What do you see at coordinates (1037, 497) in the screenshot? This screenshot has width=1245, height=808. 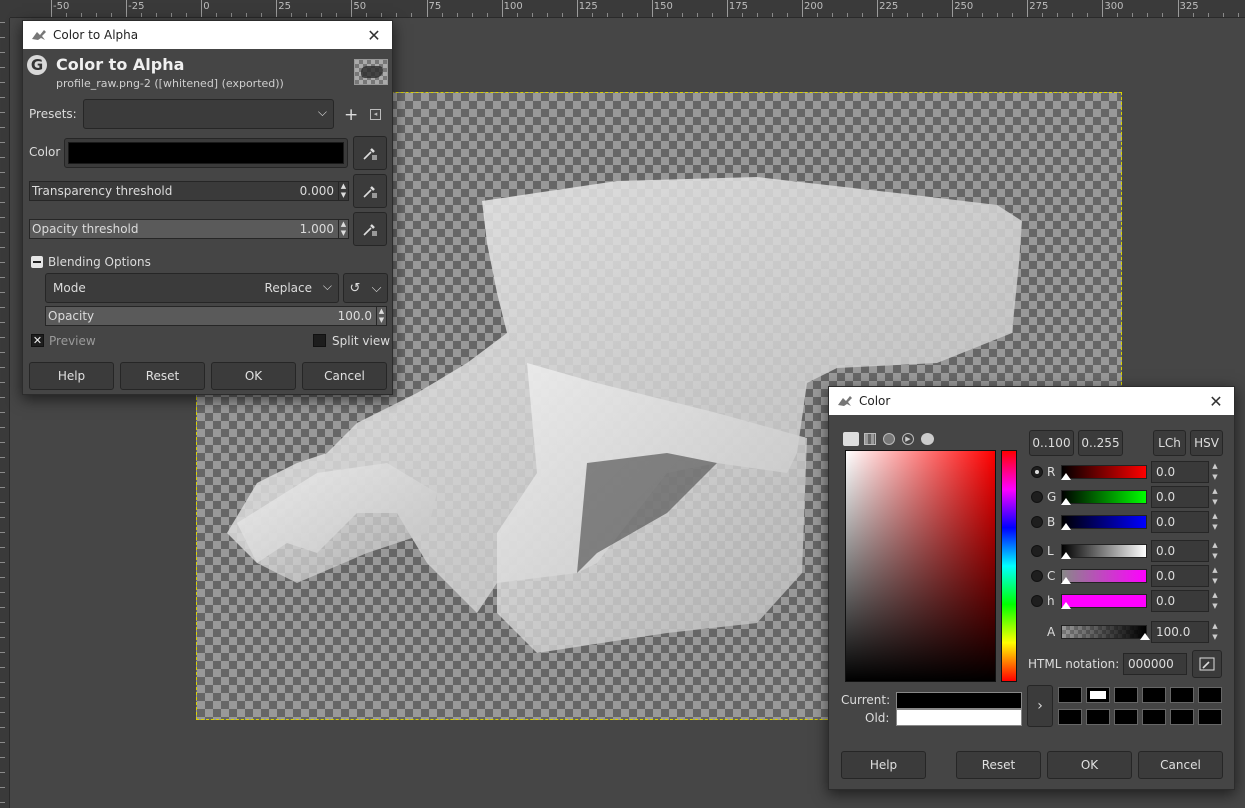 I see `channel-radio-g` at bounding box center [1037, 497].